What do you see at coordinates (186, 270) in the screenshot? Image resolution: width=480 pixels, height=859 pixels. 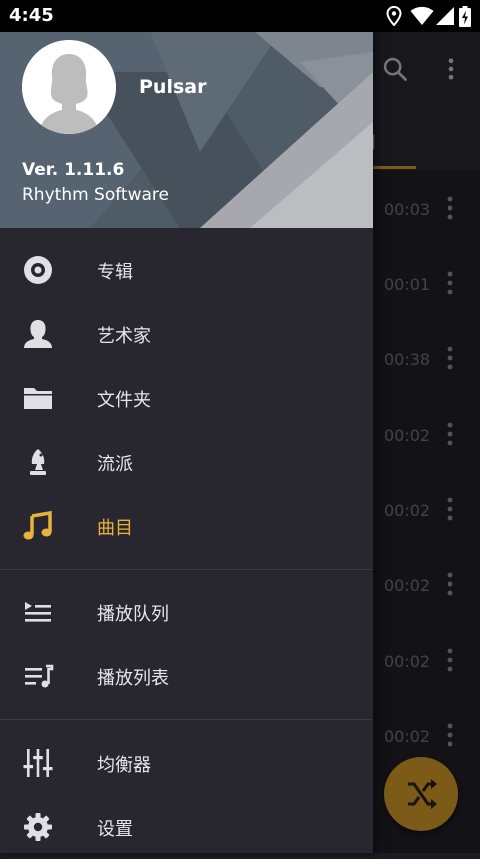 I see `nav-item-albums: 专辑` at bounding box center [186, 270].